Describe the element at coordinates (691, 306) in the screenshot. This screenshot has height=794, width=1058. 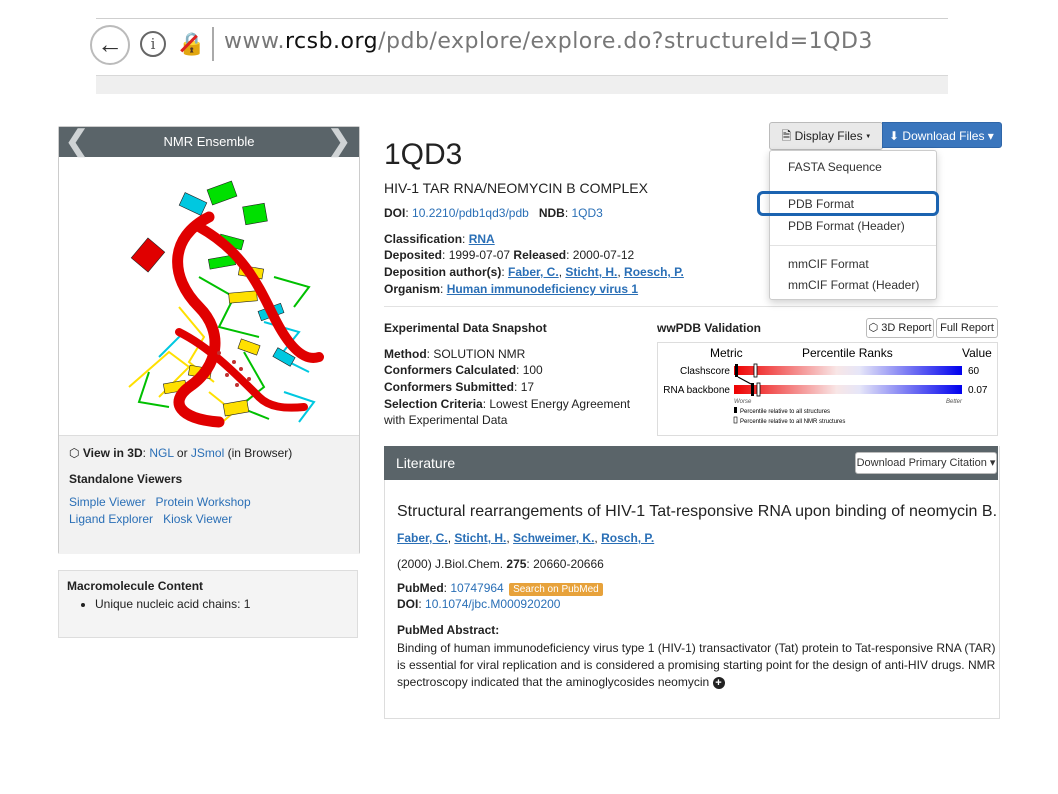
I see `divider` at that location.